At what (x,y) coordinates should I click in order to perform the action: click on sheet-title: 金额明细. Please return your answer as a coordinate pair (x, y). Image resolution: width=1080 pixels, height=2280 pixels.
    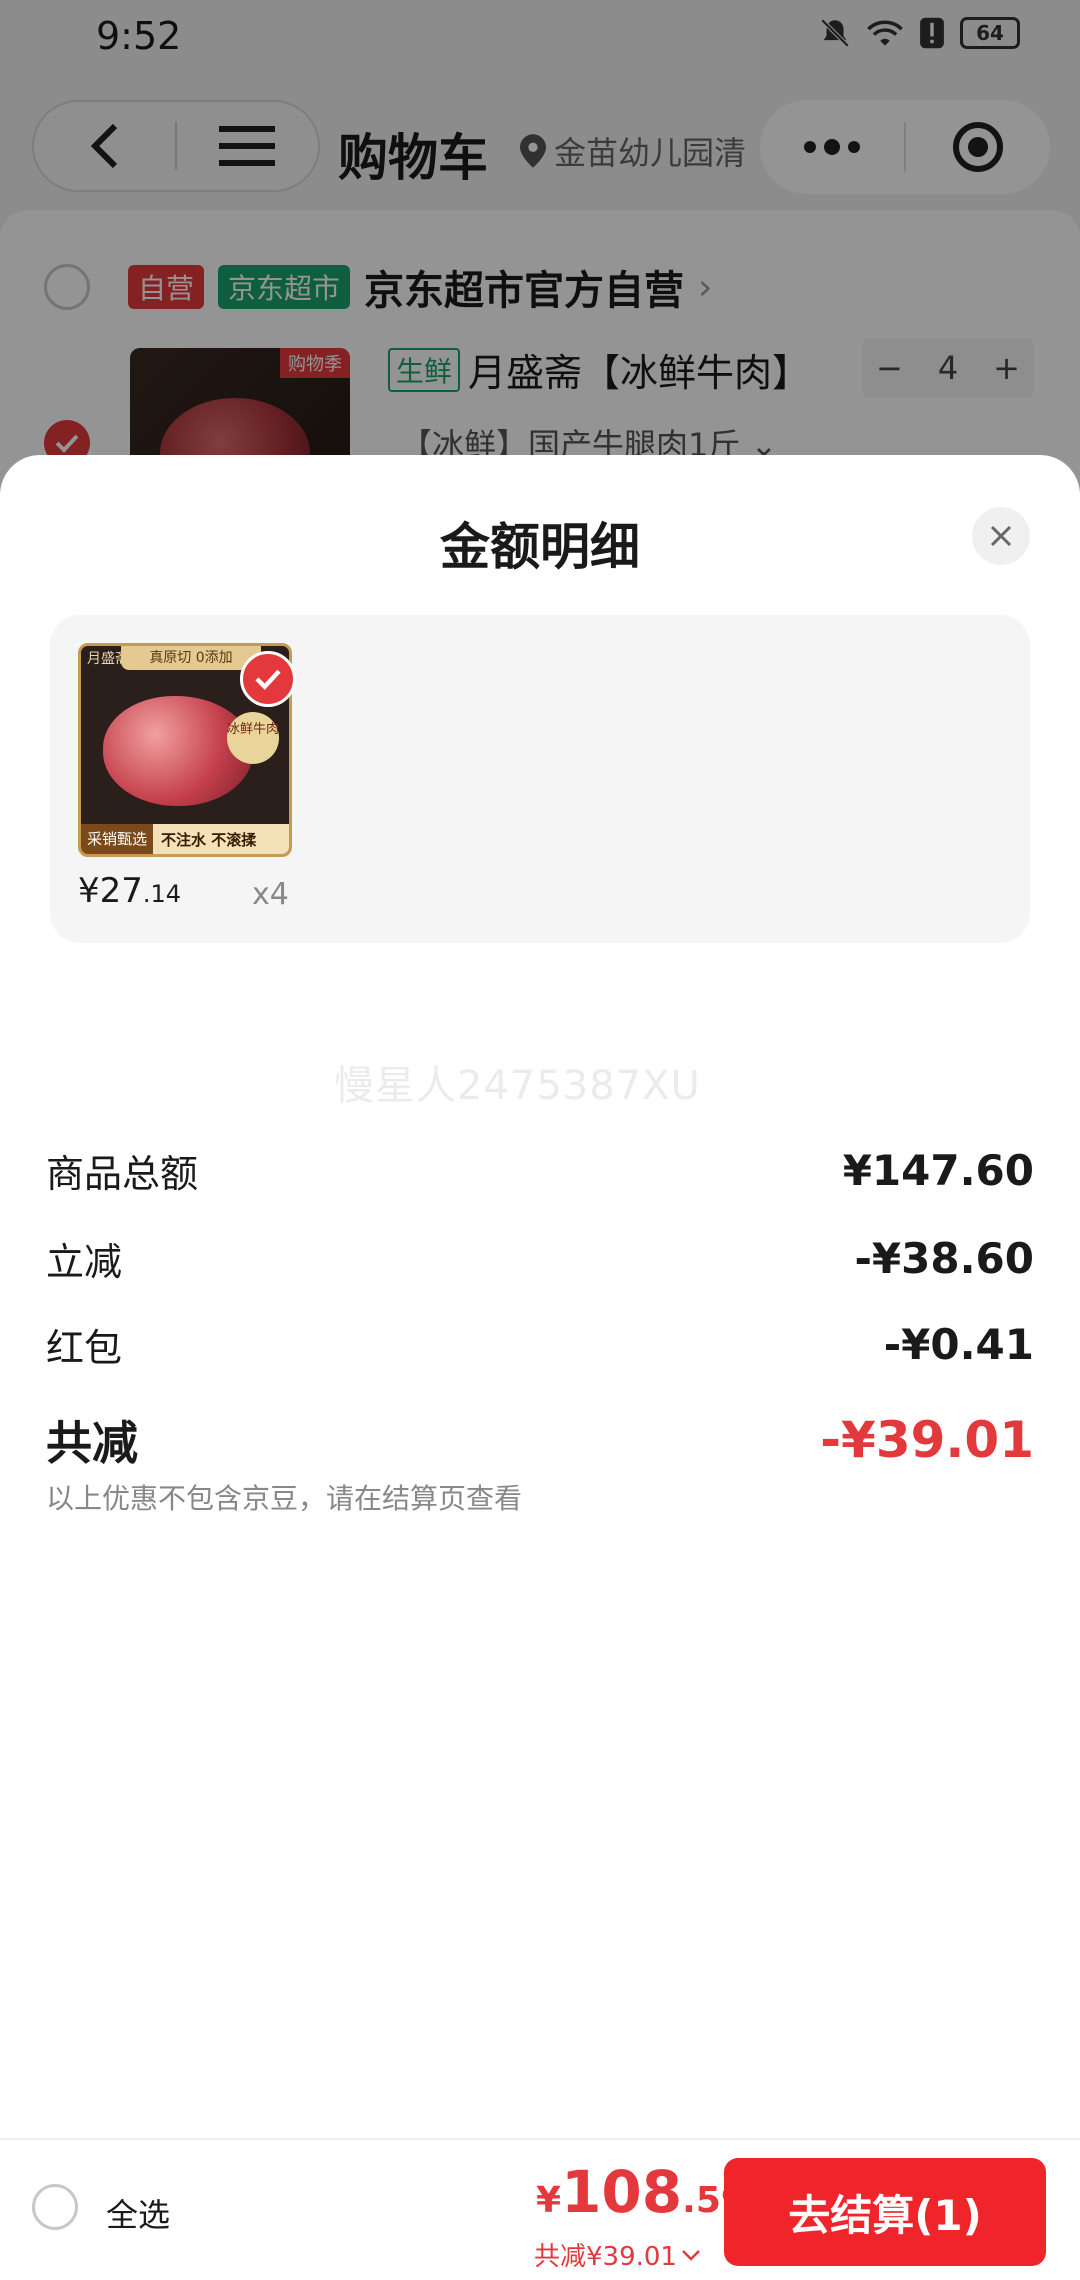
    Looking at the image, I should click on (540, 547).